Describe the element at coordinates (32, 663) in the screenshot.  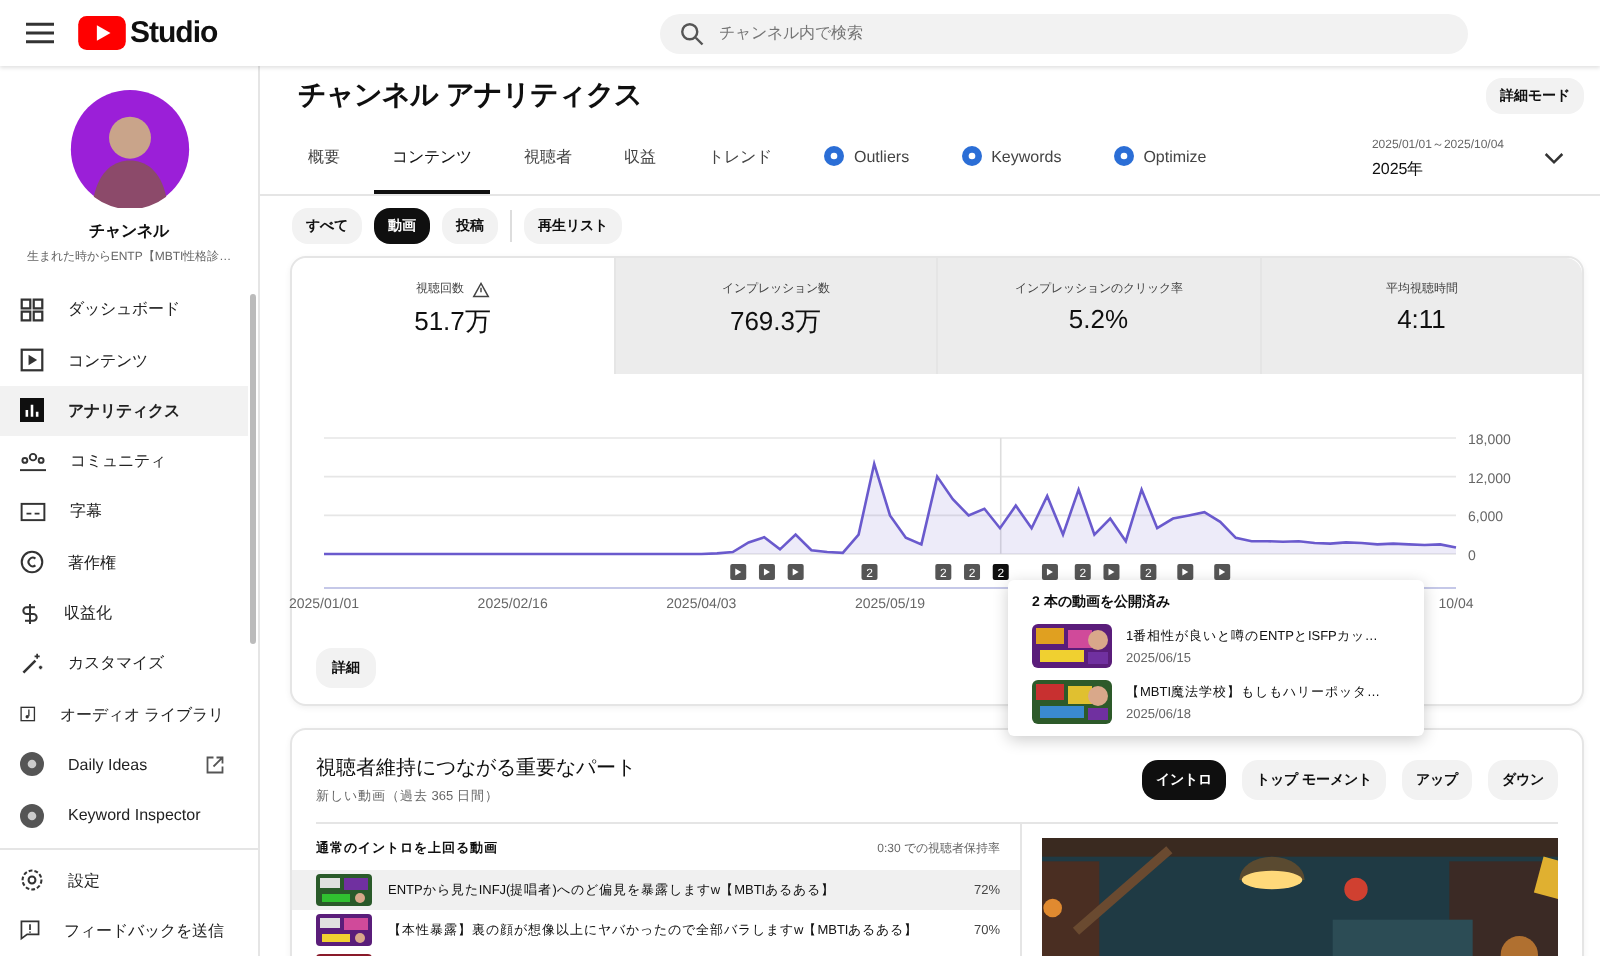
I see `magic-wand-icon` at that location.